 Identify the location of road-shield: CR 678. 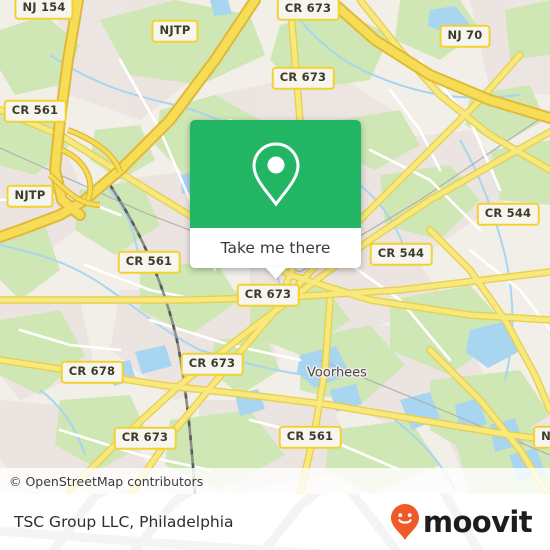
(92, 372).